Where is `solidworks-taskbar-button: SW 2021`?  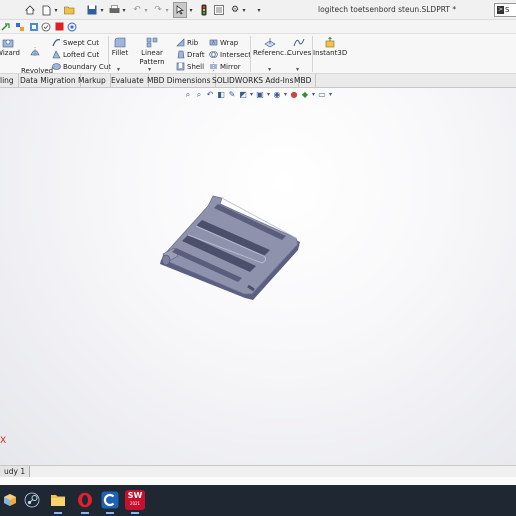 solidworks-taskbar-button: SW 2021 is located at coordinates (135, 502).